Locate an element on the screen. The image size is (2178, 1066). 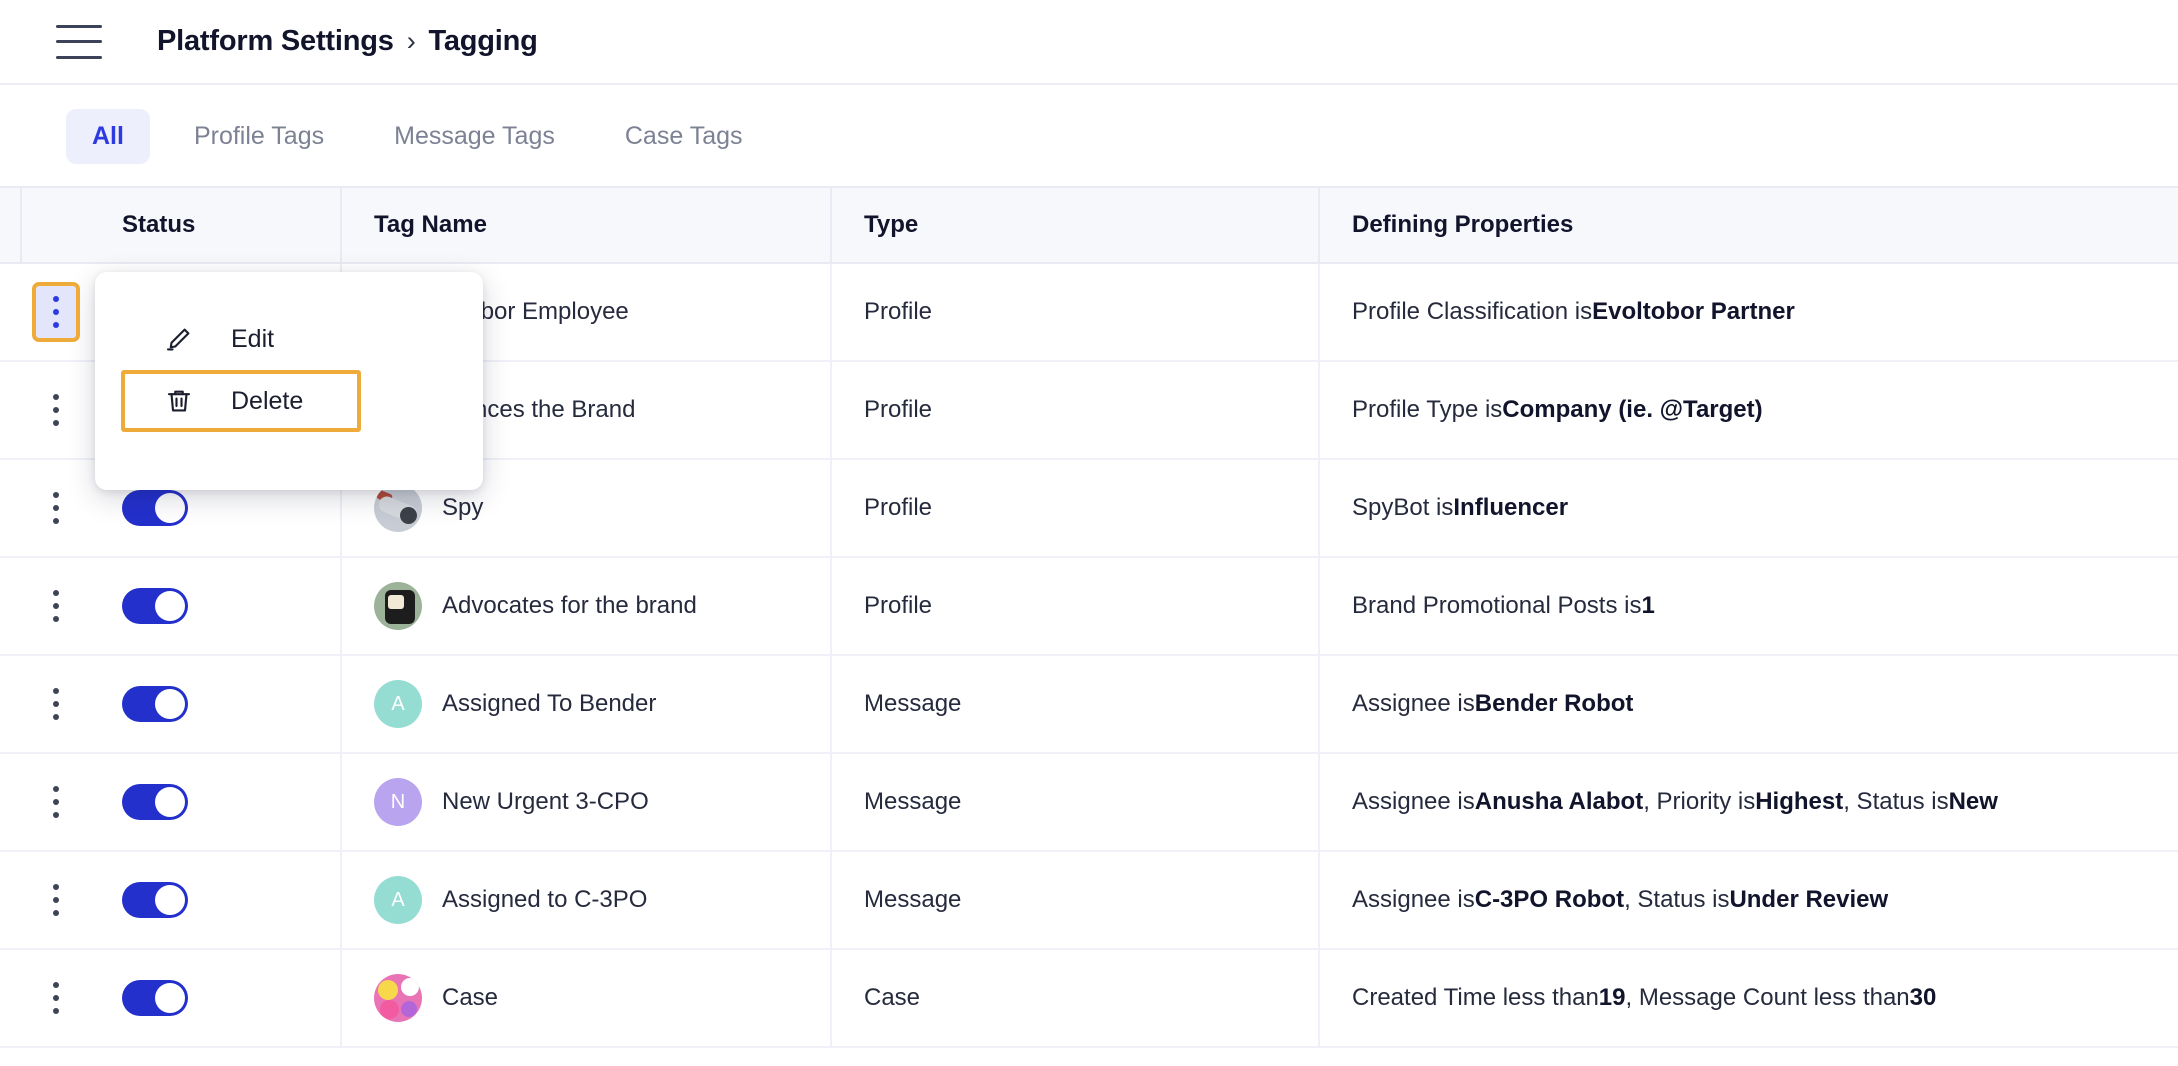
tag-name-cell: A Assigned To Bender is located at coordinates (587, 704).